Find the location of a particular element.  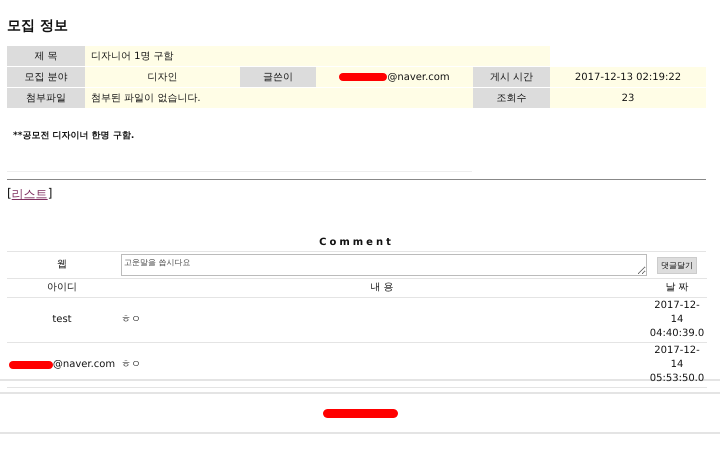

redaction-mark is located at coordinates (363, 77).